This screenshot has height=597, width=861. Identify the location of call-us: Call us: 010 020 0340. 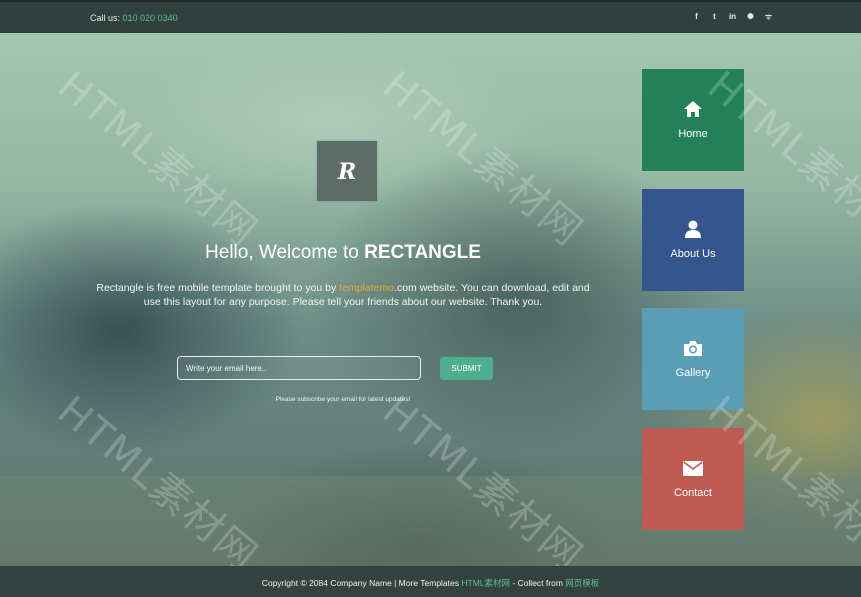
(134, 18).